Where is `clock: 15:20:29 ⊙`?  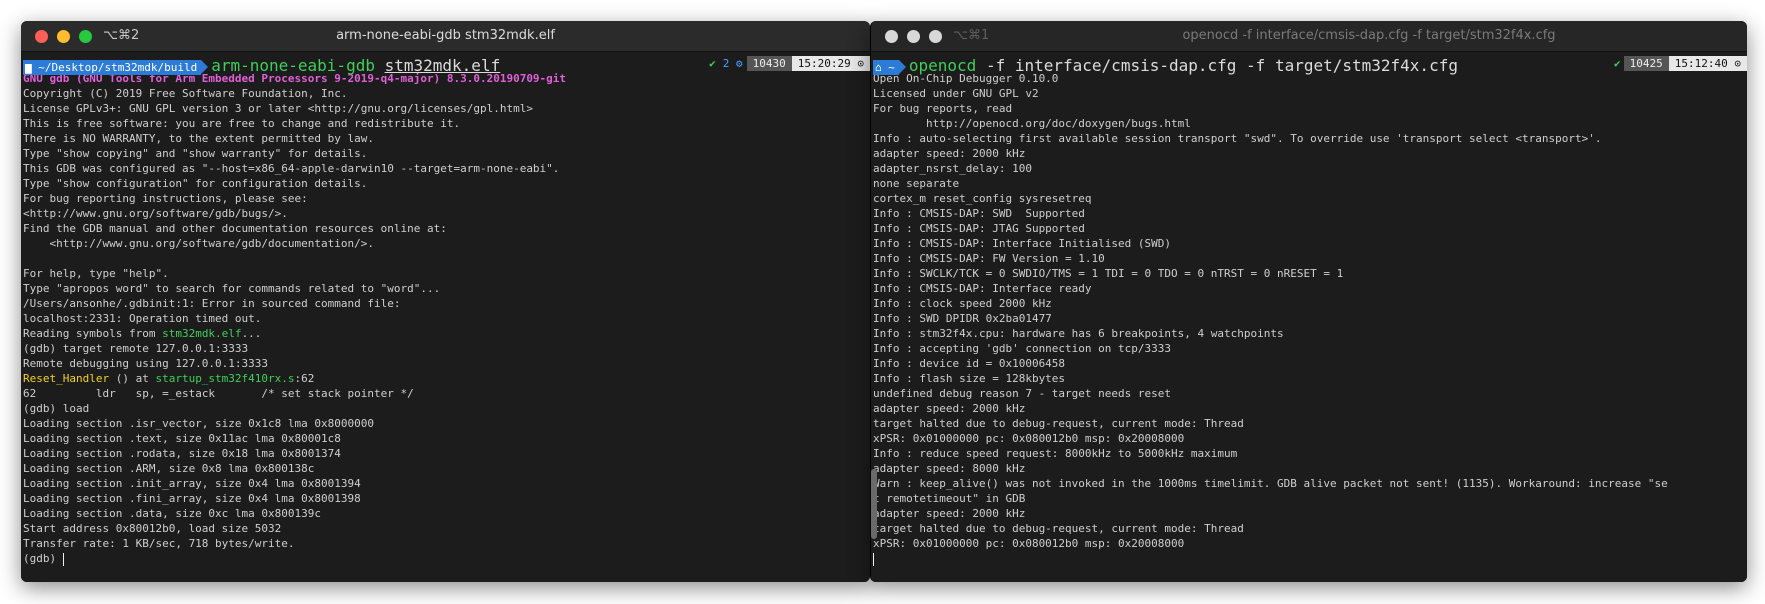
clock: 15:20:29 ⊙ is located at coordinates (830, 63).